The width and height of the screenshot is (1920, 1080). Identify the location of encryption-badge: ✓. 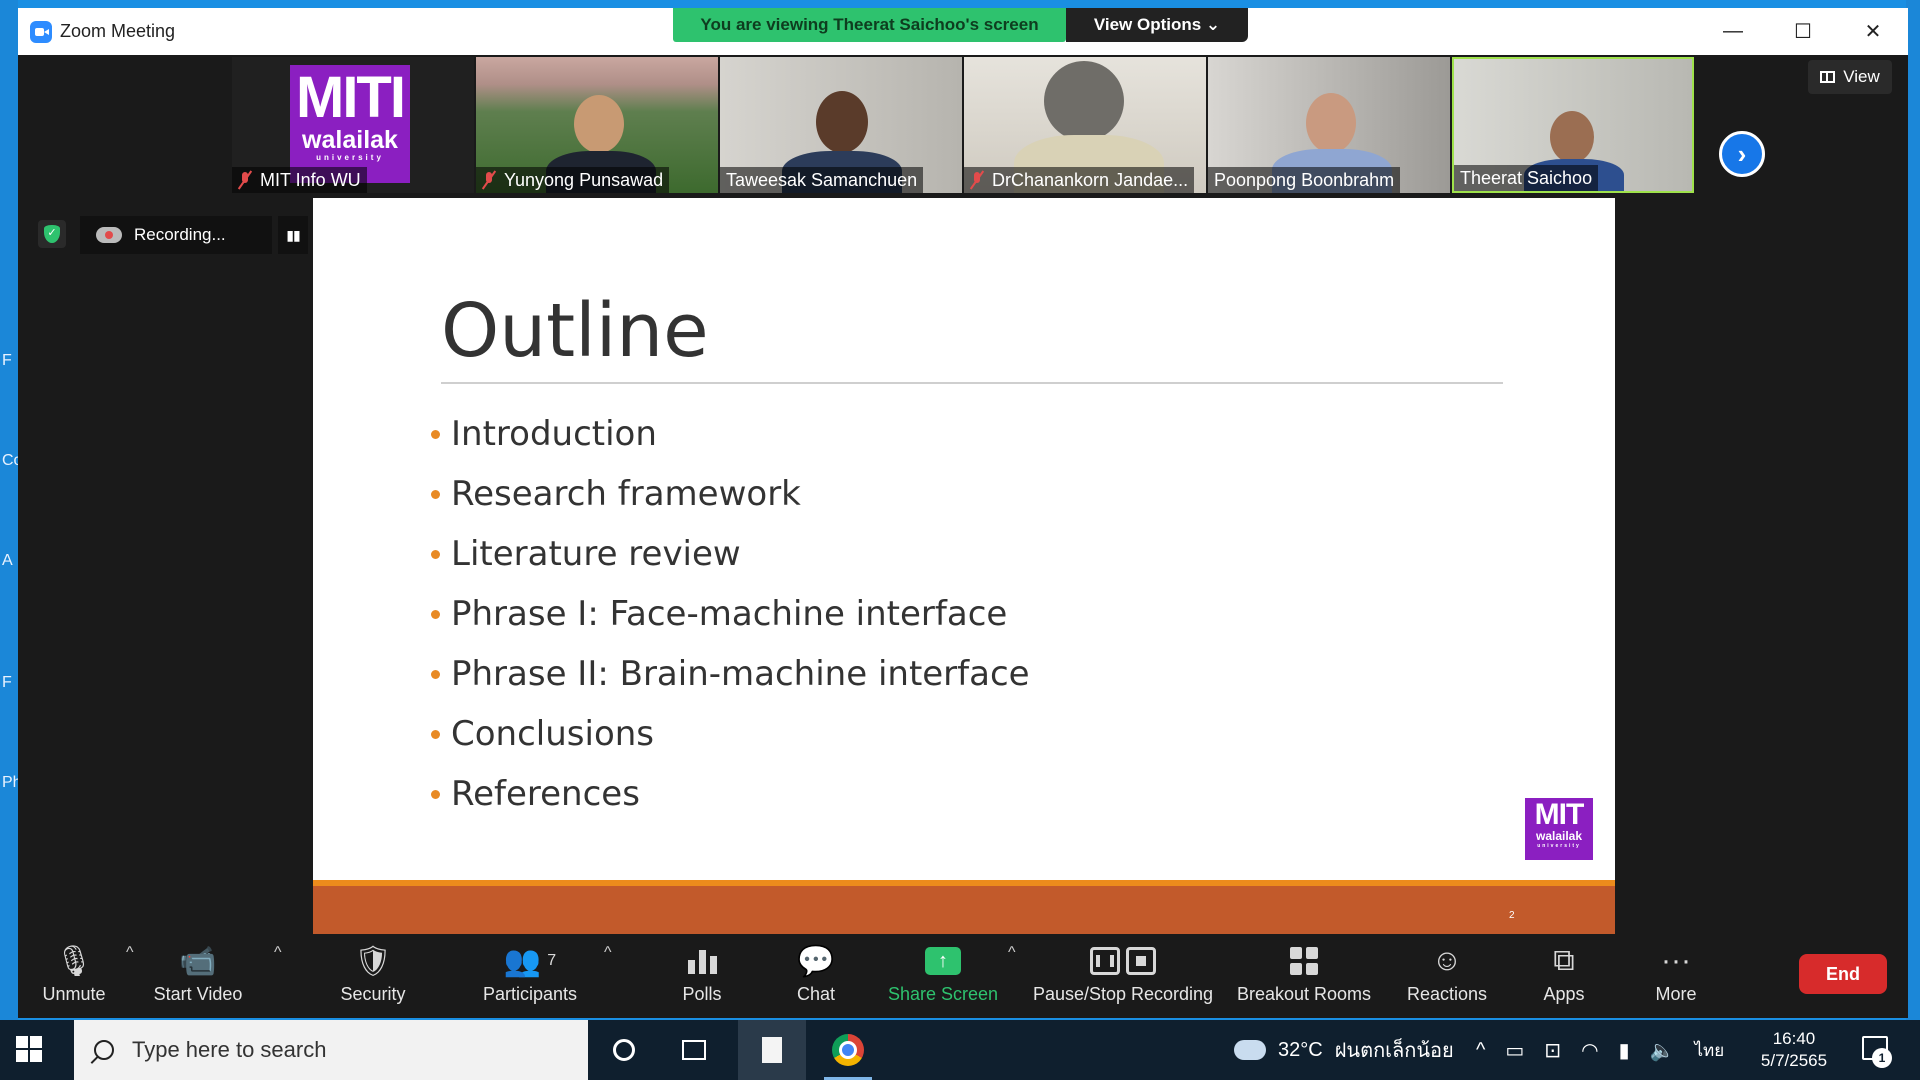
(52, 234).